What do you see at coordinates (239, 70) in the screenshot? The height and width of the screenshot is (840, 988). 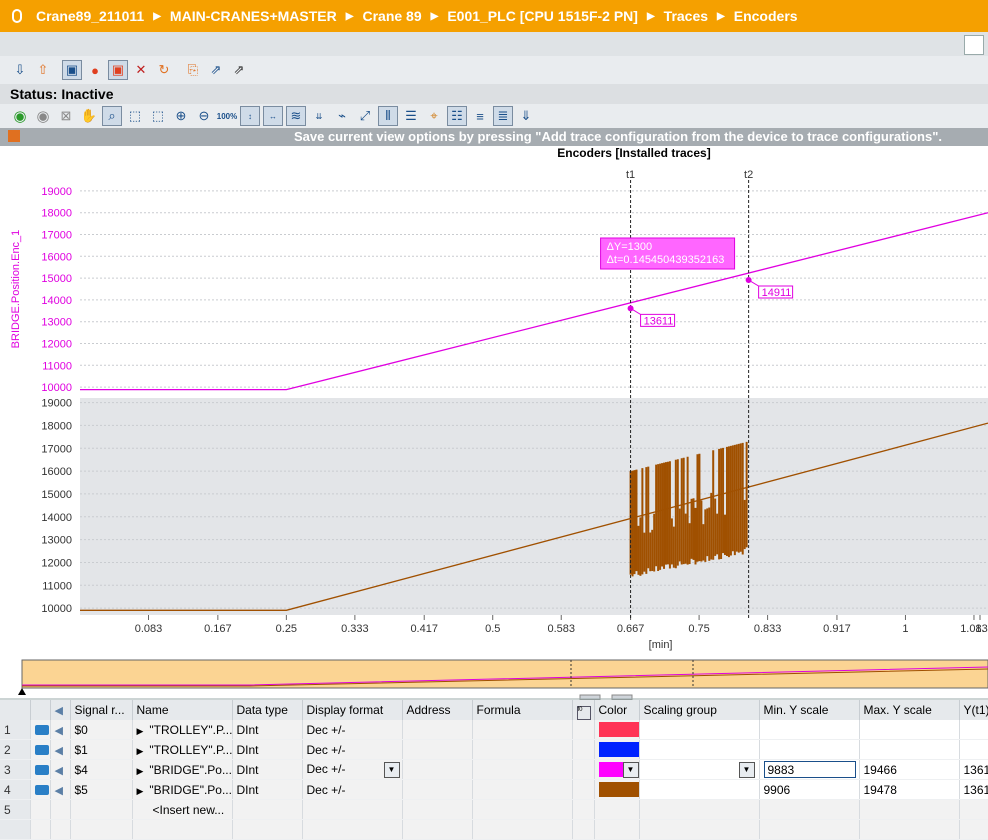 I see `import-icon: ⇗` at bounding box center [239, 70].